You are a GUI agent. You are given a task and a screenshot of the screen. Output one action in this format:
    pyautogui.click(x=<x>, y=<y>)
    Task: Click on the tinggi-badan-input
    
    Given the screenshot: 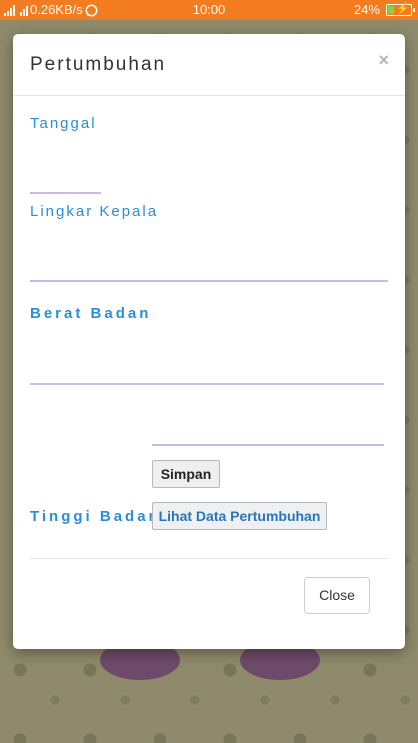 What is the action you would take?
    pyautogui.click(x=268, y=445)
    